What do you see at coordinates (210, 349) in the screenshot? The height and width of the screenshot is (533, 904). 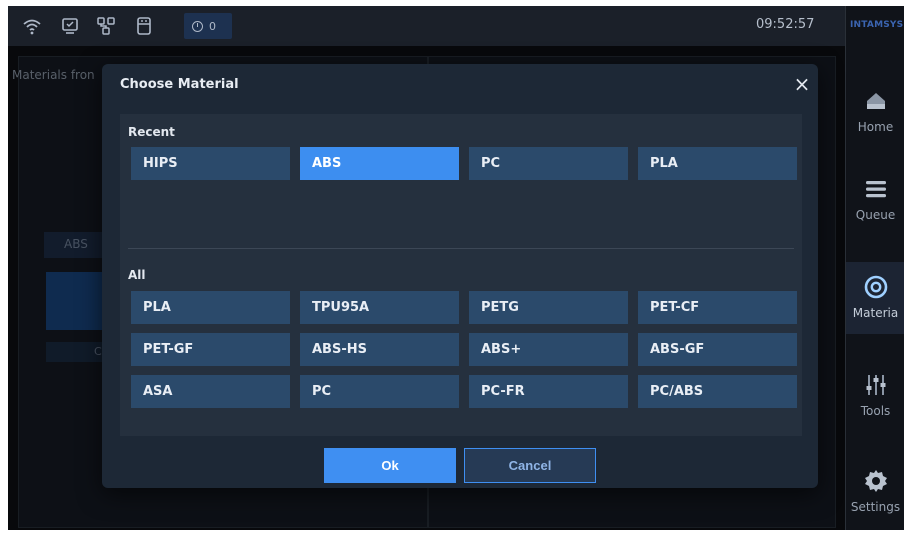 I see `material-pet-gf: PET-GF` at bounding box center [210, 349].